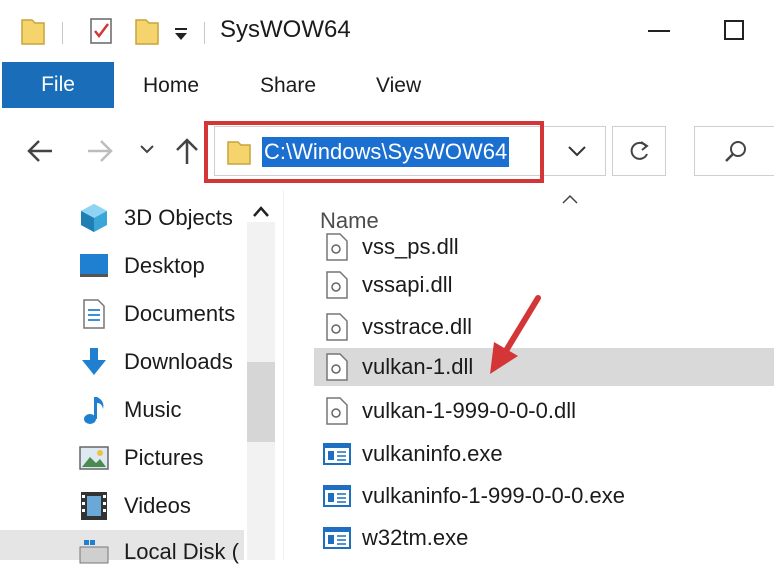 The height and width of the screenshot is (572, 774). What do you see at coordinates (147, 31) in the screenshot?
I see `new-folder-icon` at bounding box center [147, 31].